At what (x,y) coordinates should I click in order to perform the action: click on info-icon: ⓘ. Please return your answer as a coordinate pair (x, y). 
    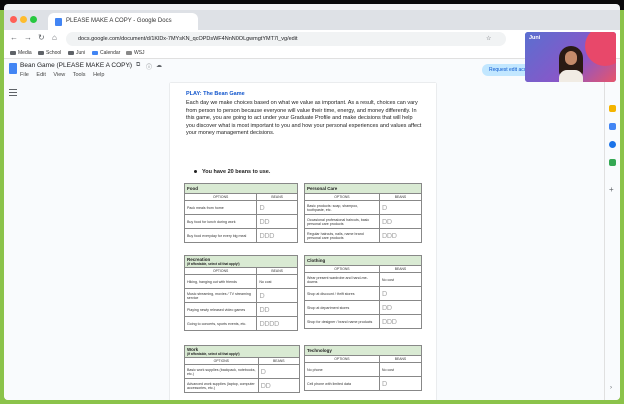
    Looking at the image, I should click on (149, 66).